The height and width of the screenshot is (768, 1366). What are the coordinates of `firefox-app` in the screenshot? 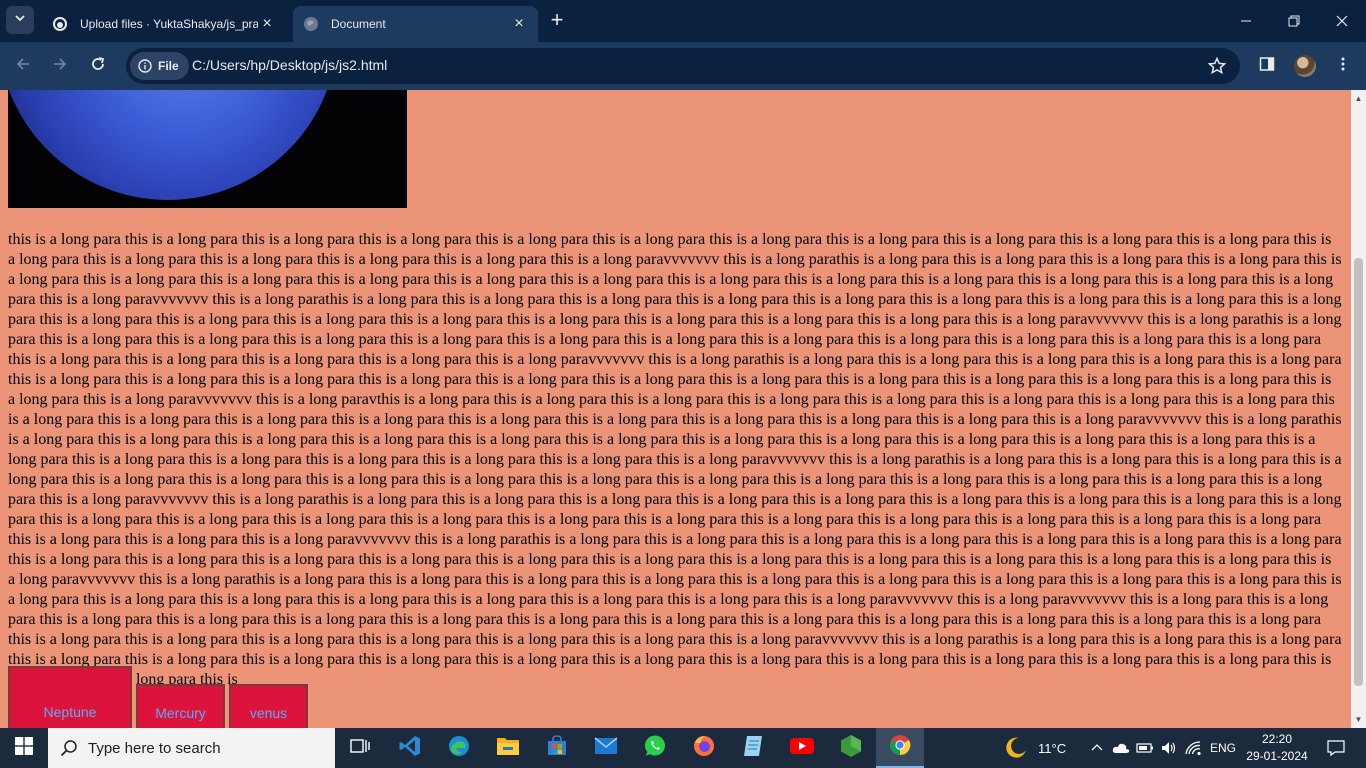 It's located at (704, 748).